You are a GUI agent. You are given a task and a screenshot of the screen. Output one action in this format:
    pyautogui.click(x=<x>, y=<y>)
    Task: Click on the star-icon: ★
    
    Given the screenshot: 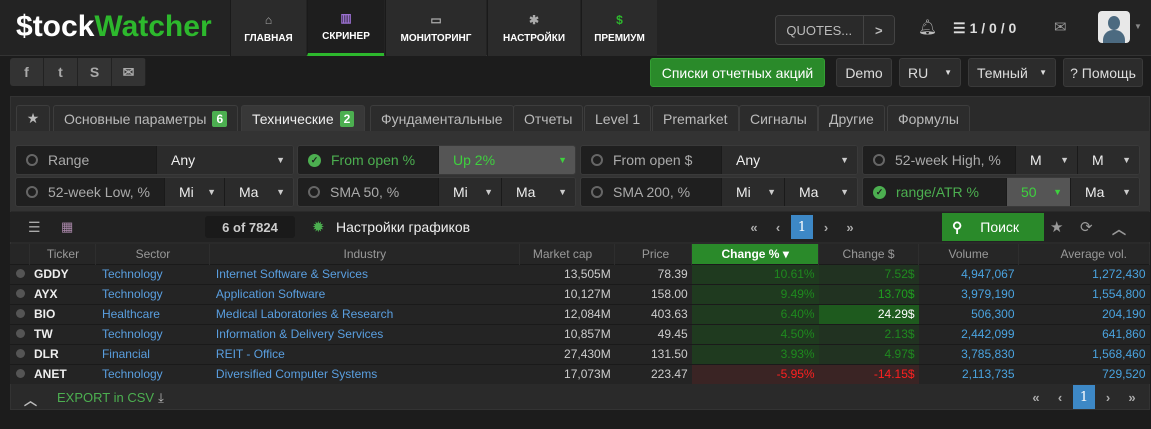 What is the action you would take?
    pyautogui.click(x=1056, y=227)
    